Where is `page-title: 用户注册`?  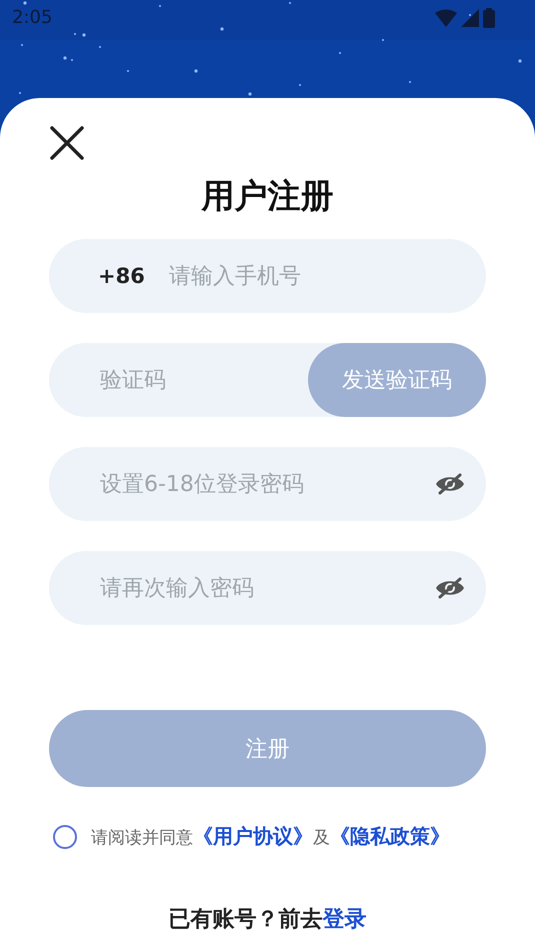 page-title: 用户注册 is located at coordinates (268, 196).